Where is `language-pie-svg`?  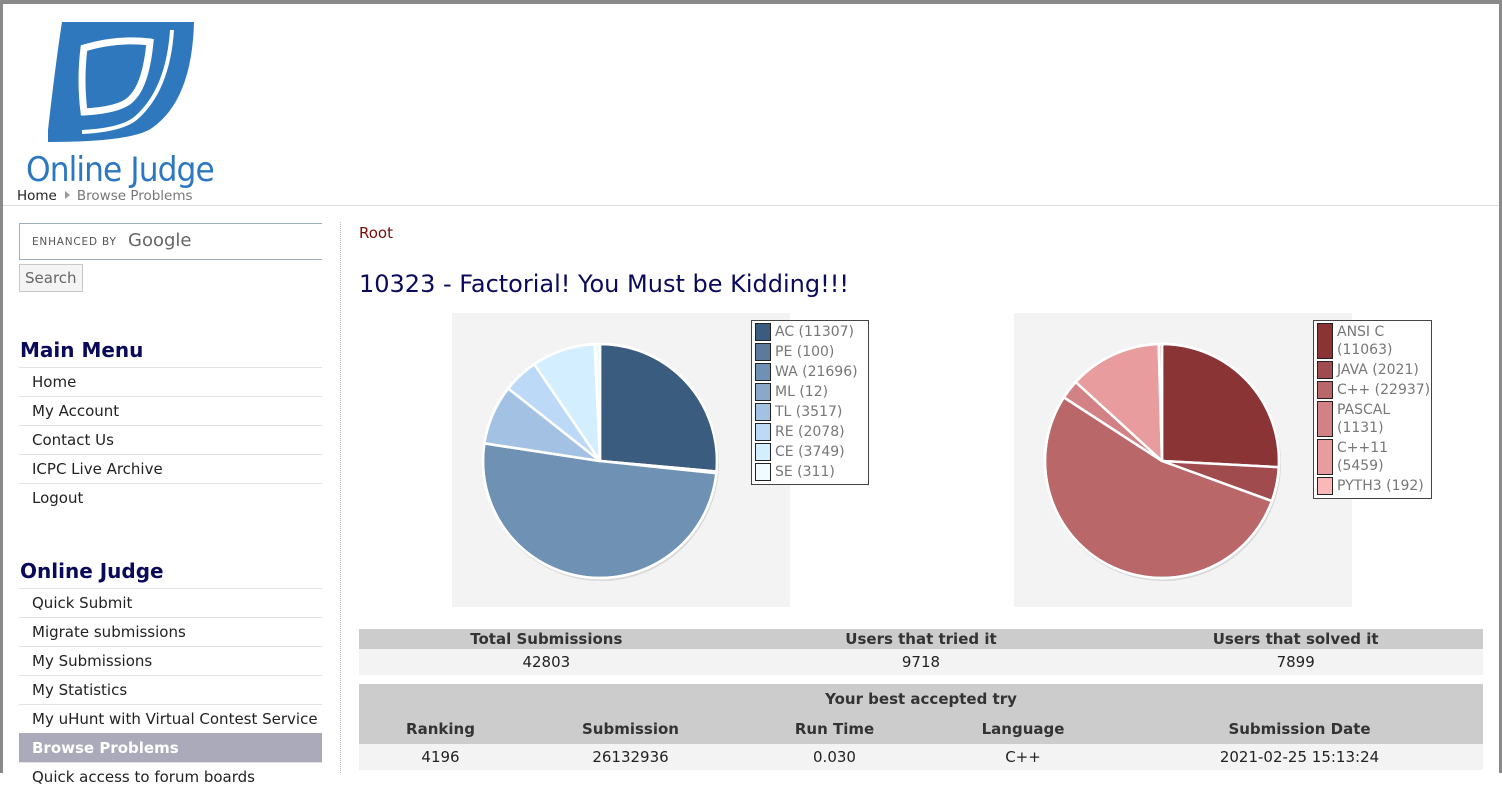 language-pie-svg is located at coordinates (1162, 461).